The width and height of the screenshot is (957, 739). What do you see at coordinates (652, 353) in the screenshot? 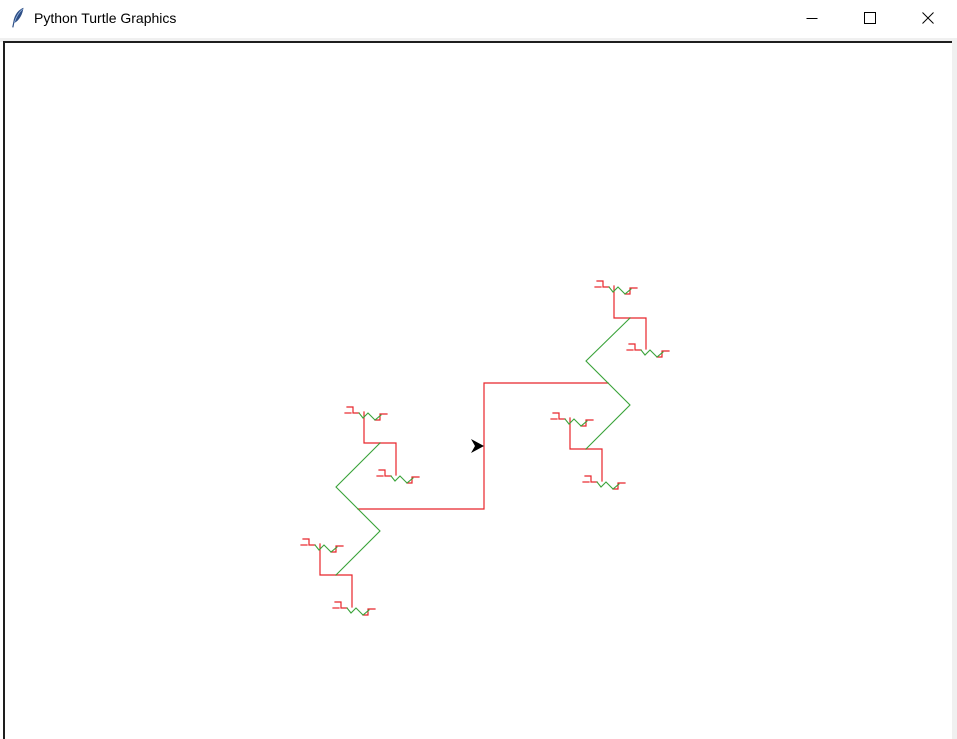
I see `green-motif-h` at bounding box center [652, 353].